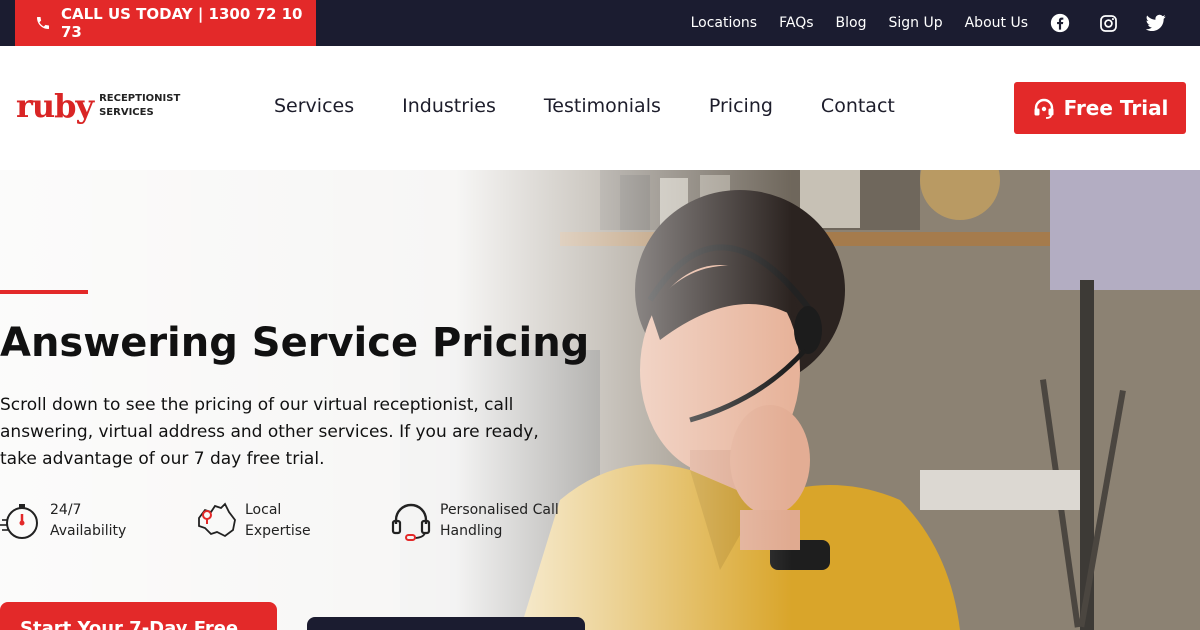 This screenshot has width=1200, height=630. I want to click on secondary-button, so click(446, 623).